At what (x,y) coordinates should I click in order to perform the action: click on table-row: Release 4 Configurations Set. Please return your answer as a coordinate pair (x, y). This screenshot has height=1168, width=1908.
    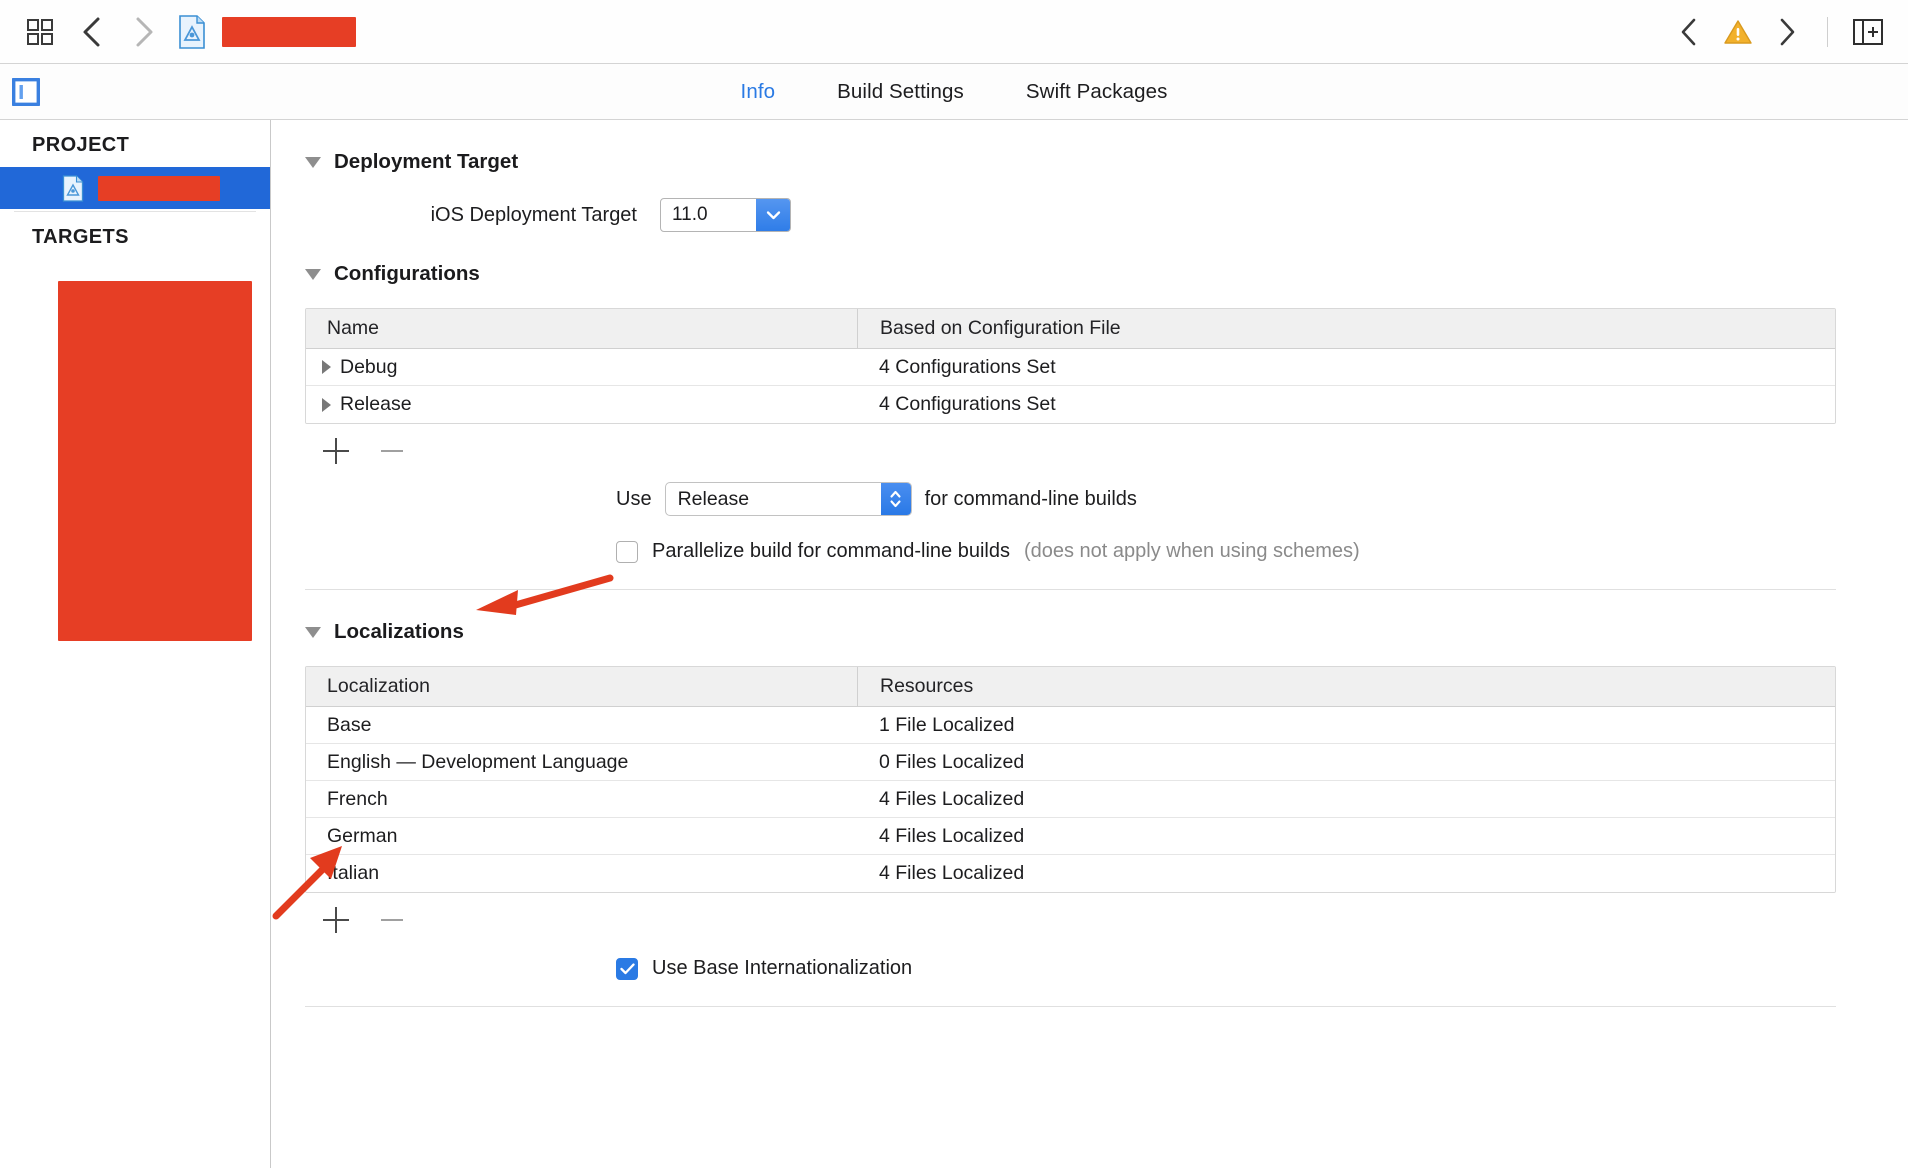
    Looking at the image, I should click on (1070, 404).